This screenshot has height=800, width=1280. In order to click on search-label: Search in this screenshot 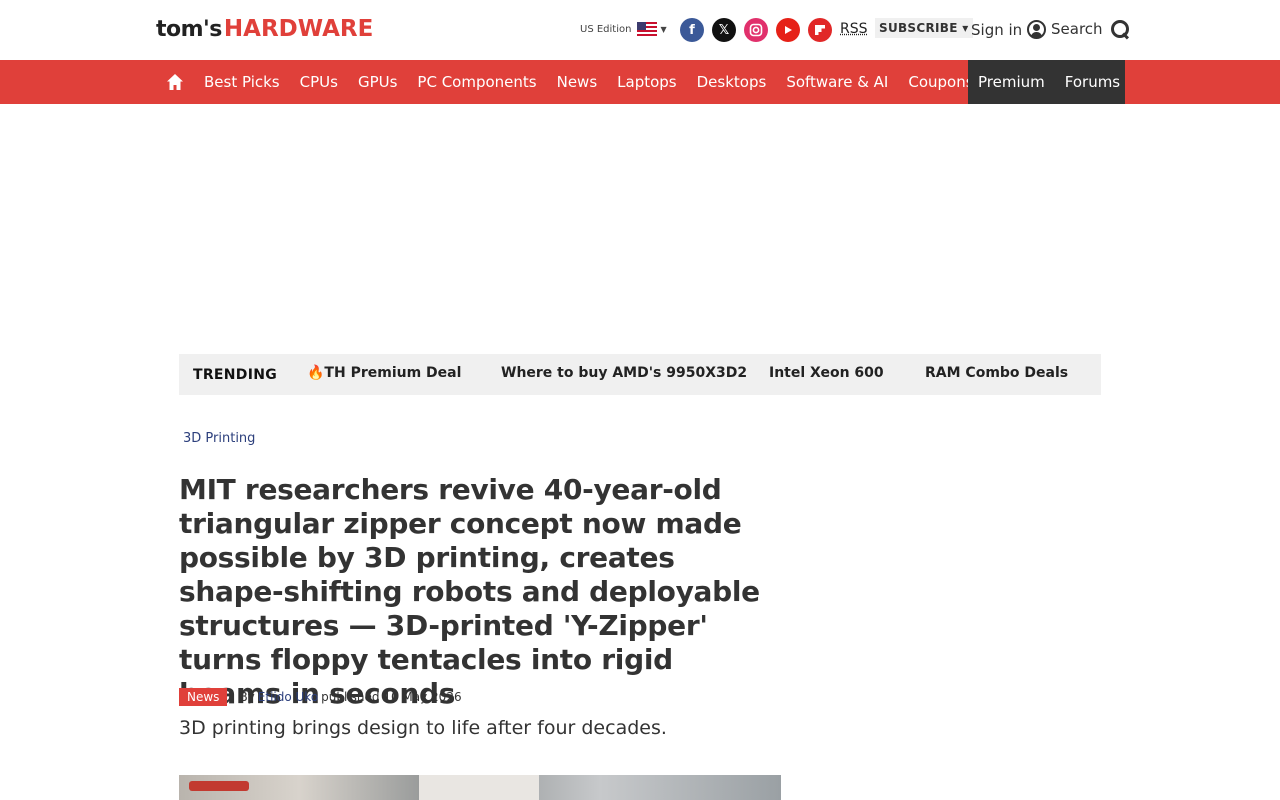, I will do `click(1077, 29)`.